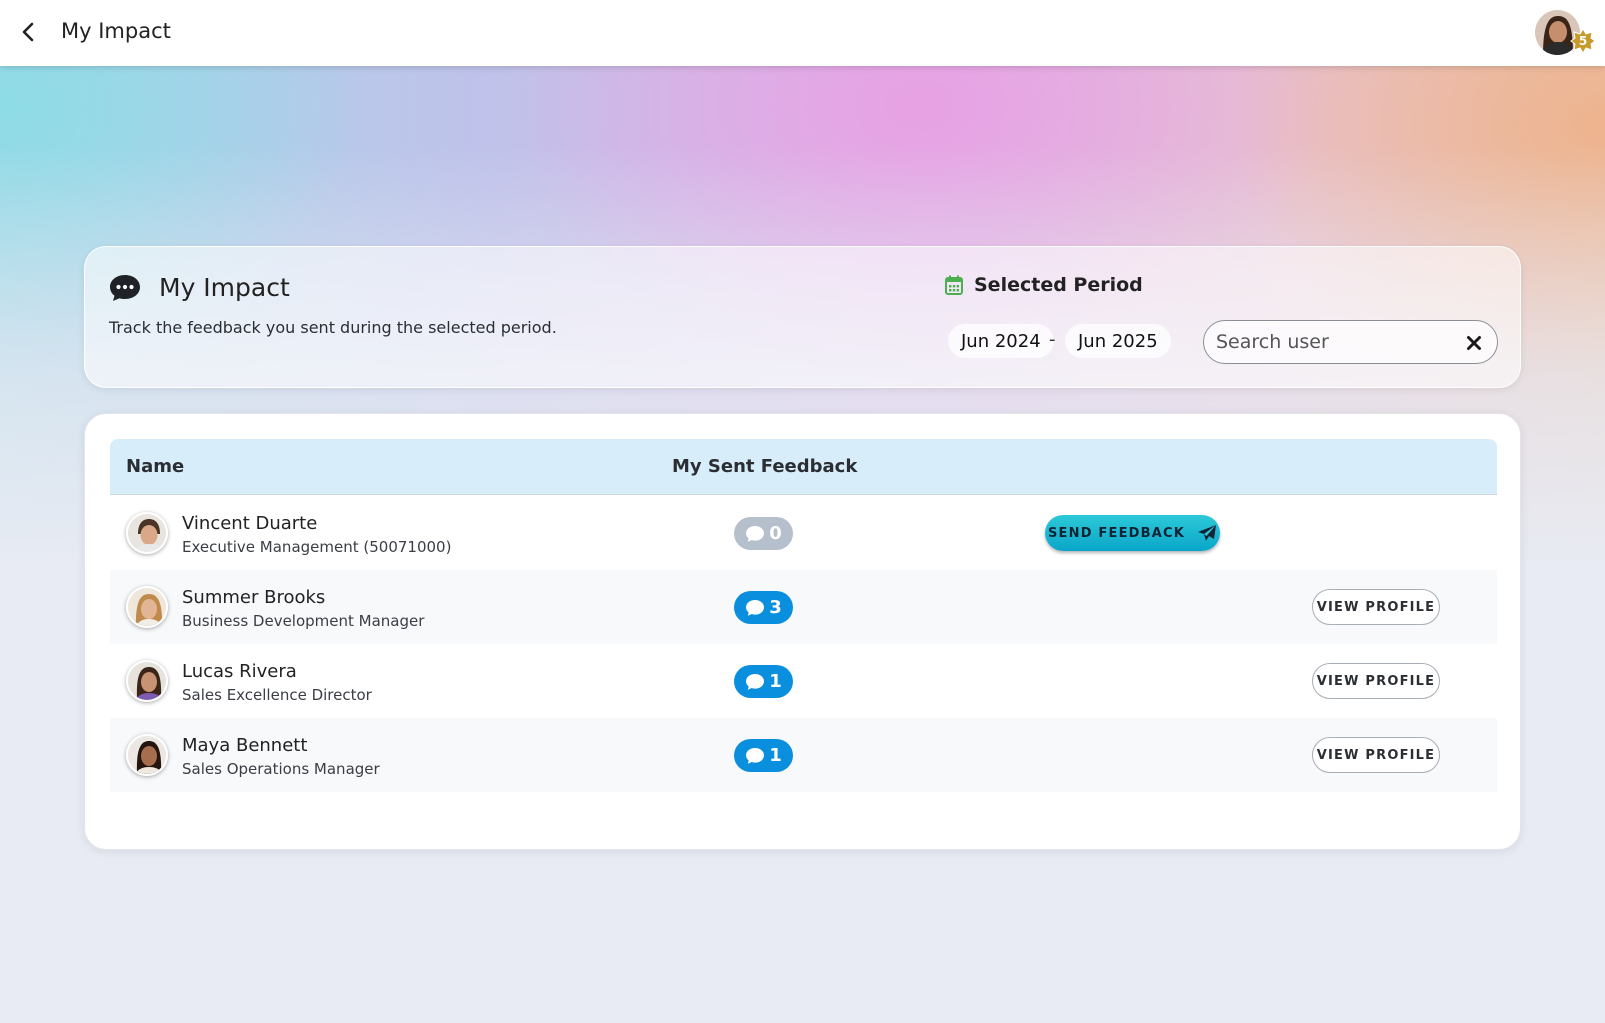 Image resolution: width=1605 pixels, height=1023 pixels. I want to click on level-badge: 5, so click(1583, 41).